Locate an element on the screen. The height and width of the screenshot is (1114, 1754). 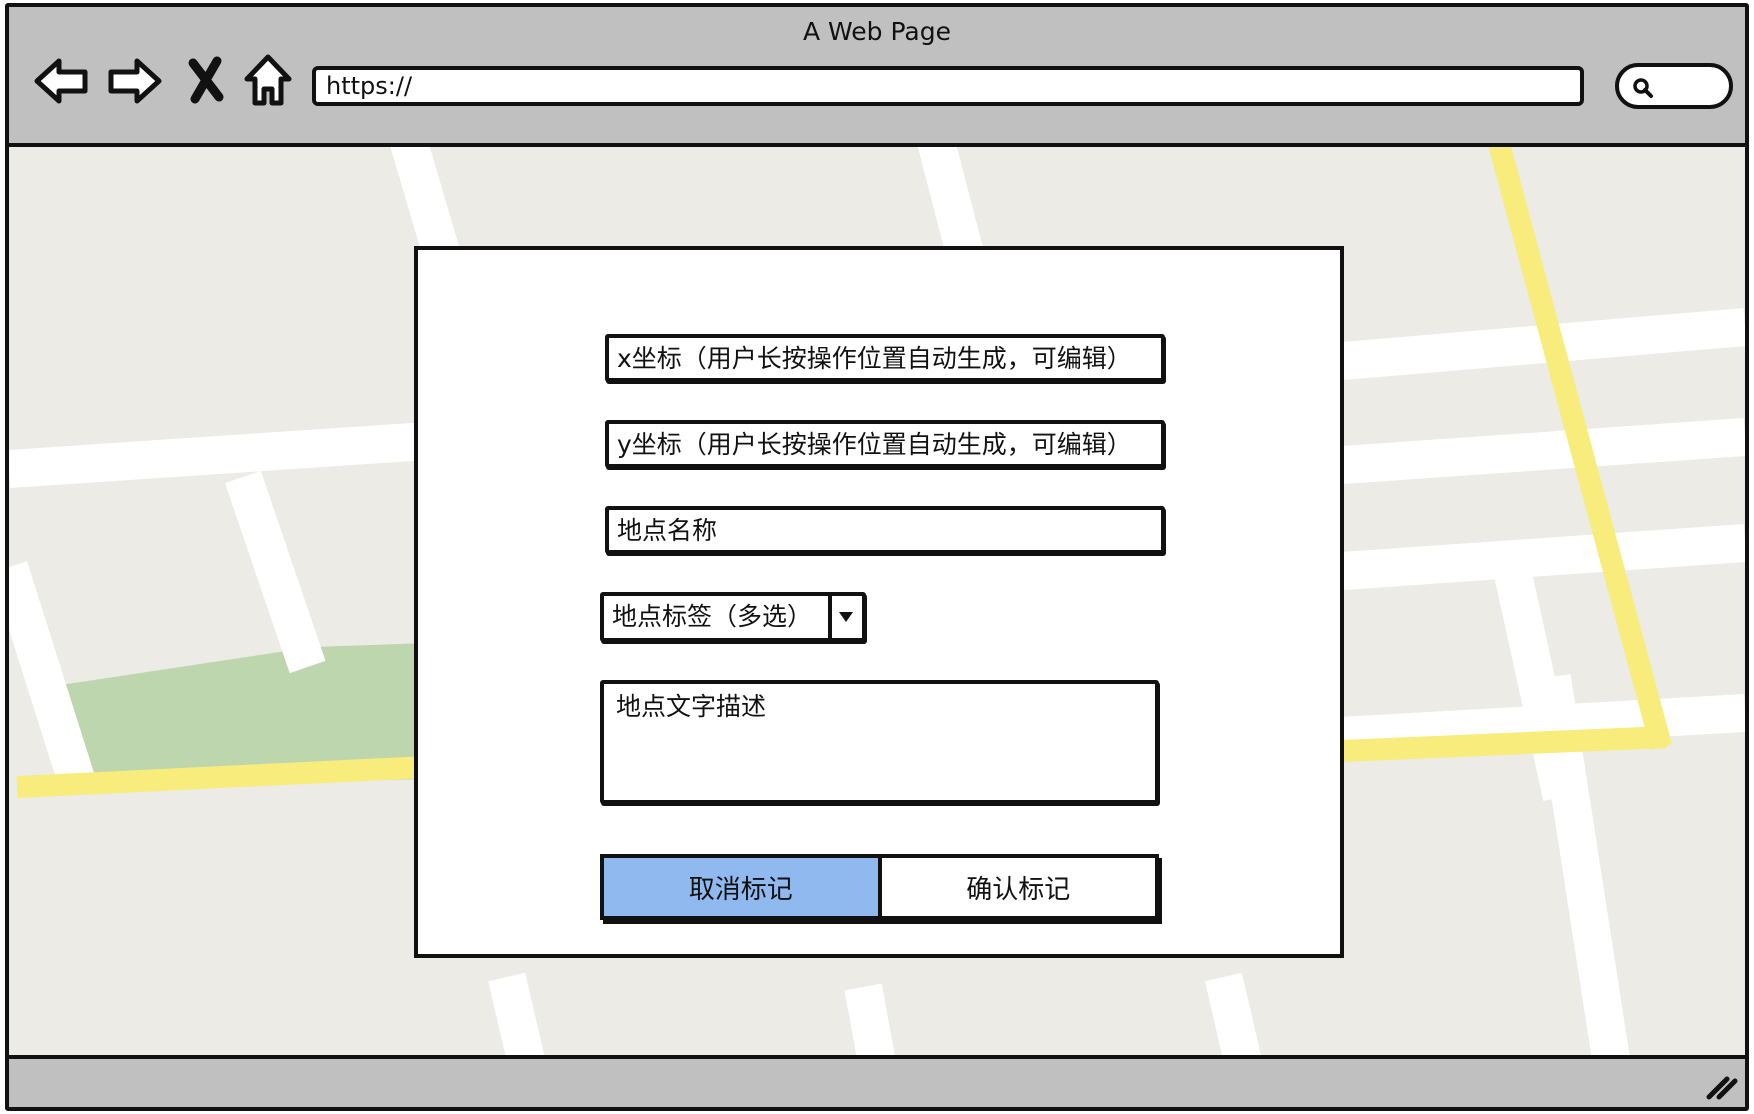
dialog-actions: 取消标记 确认标记 is located at coordinates (879, 887).